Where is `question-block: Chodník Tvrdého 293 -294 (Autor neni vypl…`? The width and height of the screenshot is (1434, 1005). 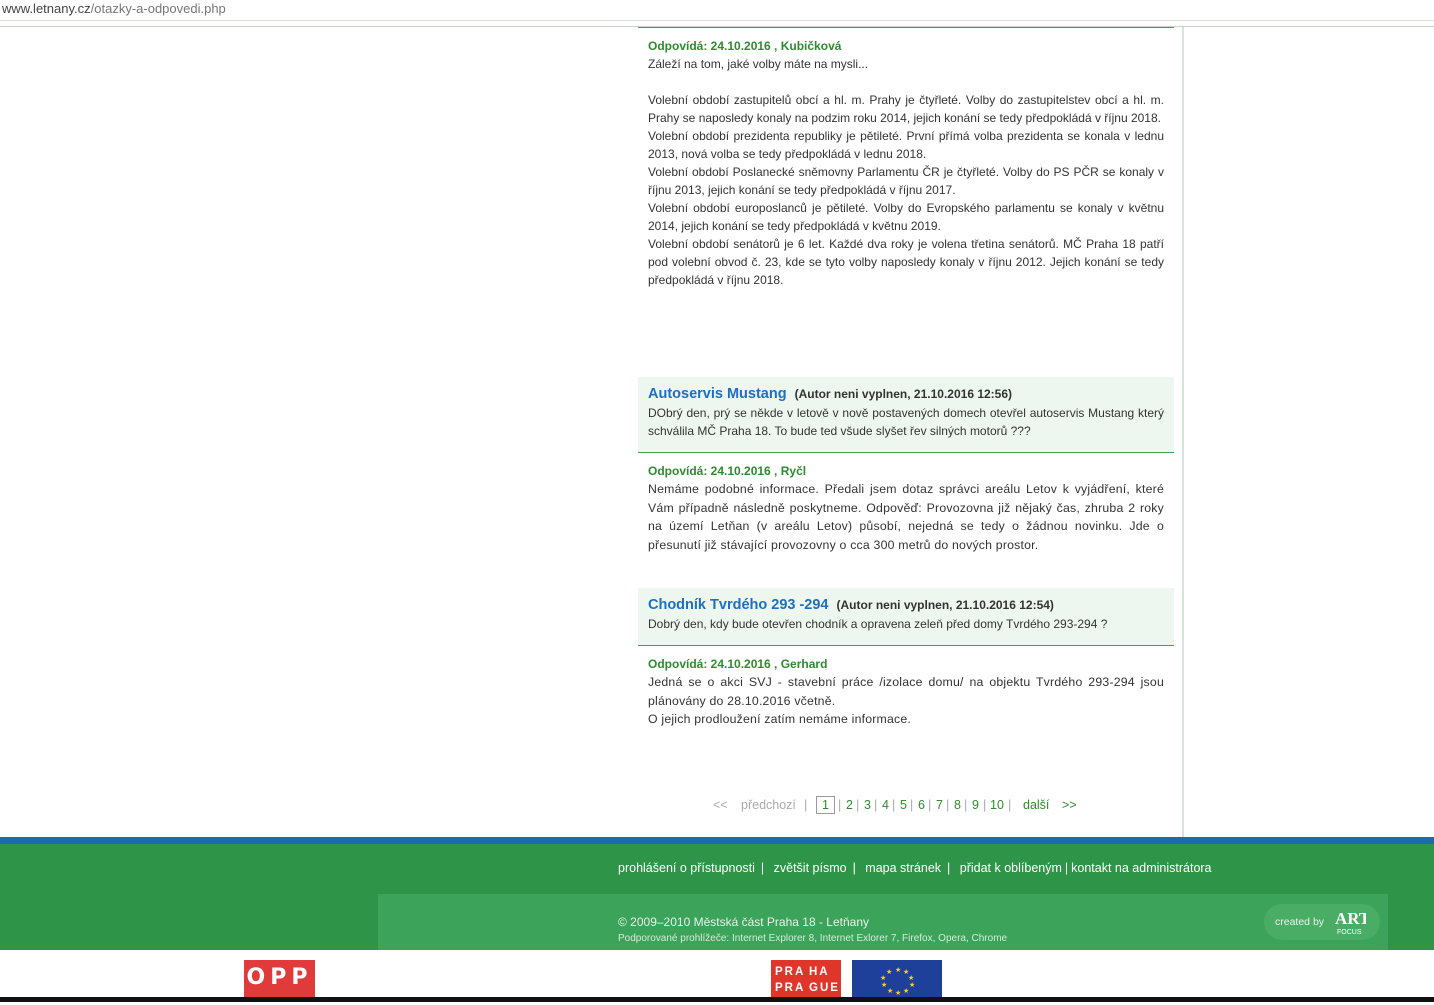
question-block: Chodník Tvrdého 293 -294 (Autor neni vypl… is located at coordinates (906, 617).